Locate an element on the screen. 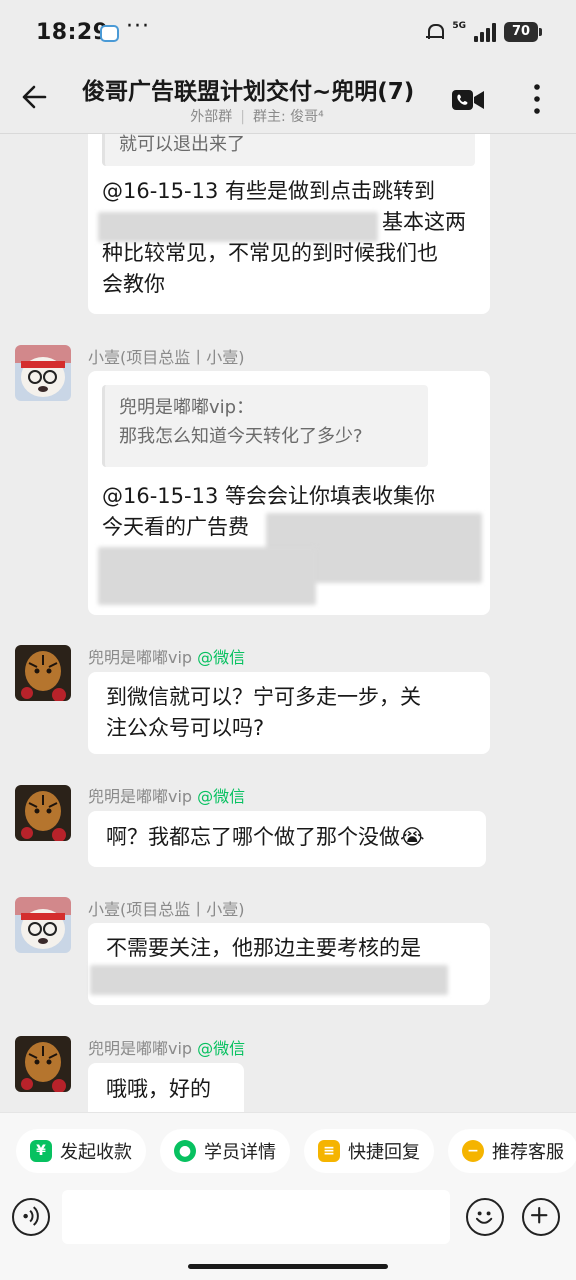 The height and width of the screenshot is (1280, 576). signal-icon is located at coordinates (485, 32).